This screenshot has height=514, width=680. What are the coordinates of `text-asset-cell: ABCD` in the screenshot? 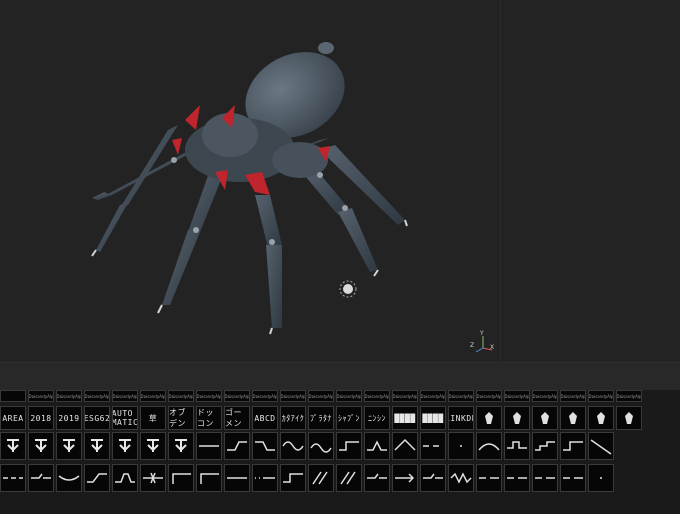 It's located at (265, 418).